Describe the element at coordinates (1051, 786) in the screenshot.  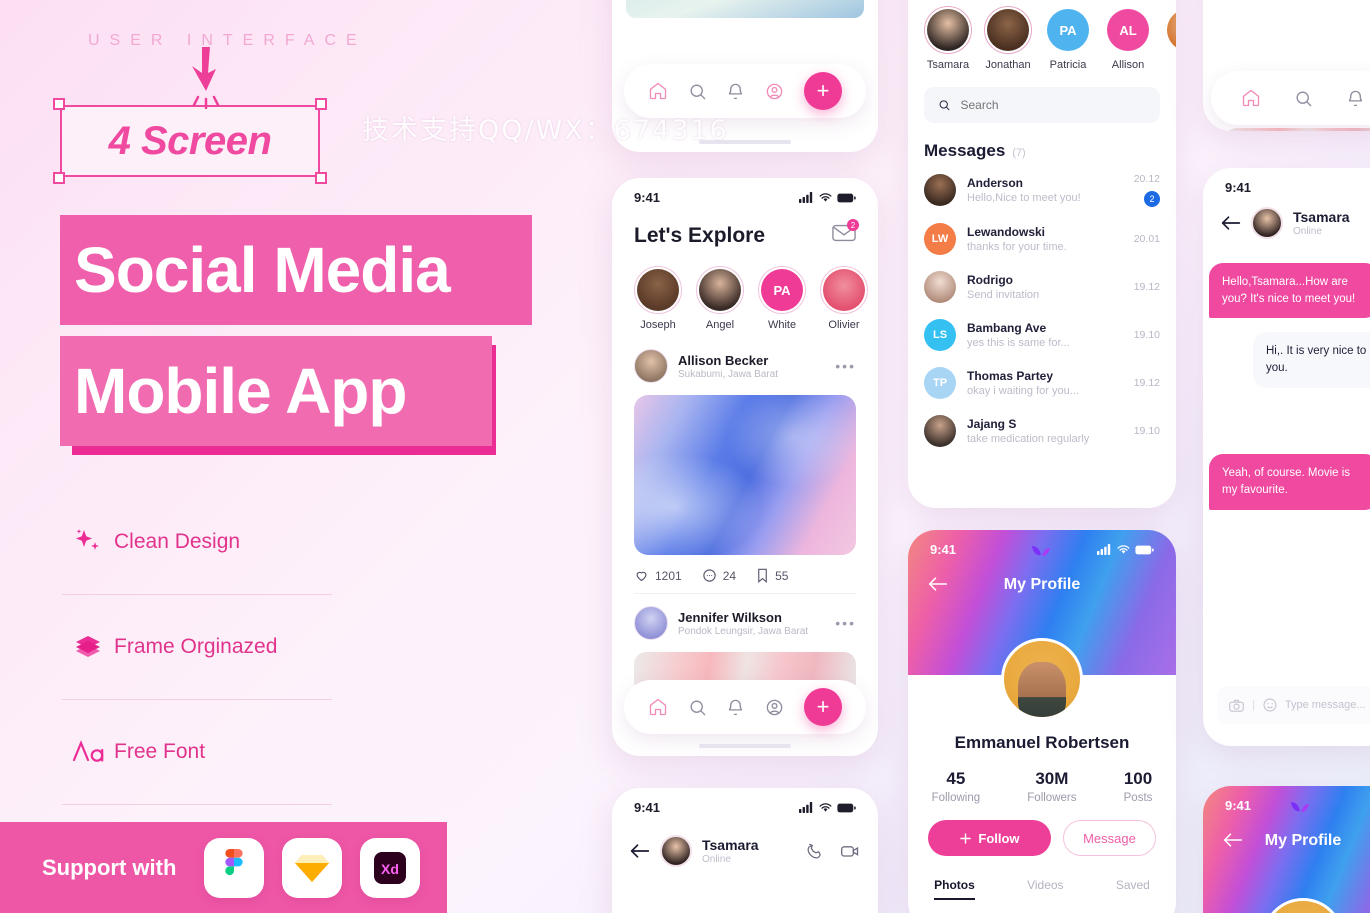
I see `stat-followers: 30M Followers` at that location.